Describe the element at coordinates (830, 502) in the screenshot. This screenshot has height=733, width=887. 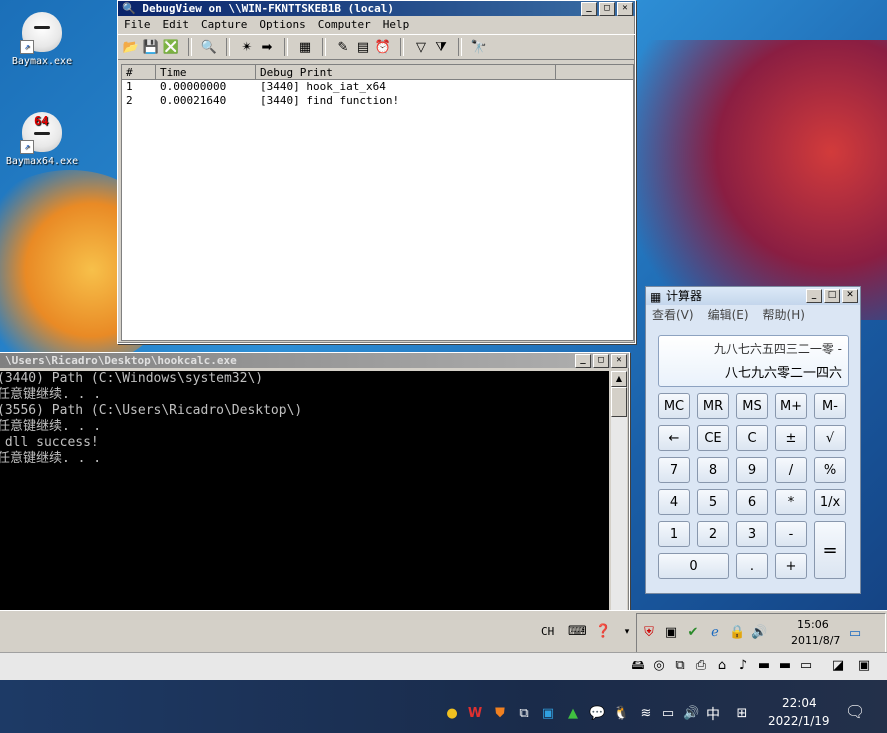
I see `key-reciprocal: 1/x` at that location.